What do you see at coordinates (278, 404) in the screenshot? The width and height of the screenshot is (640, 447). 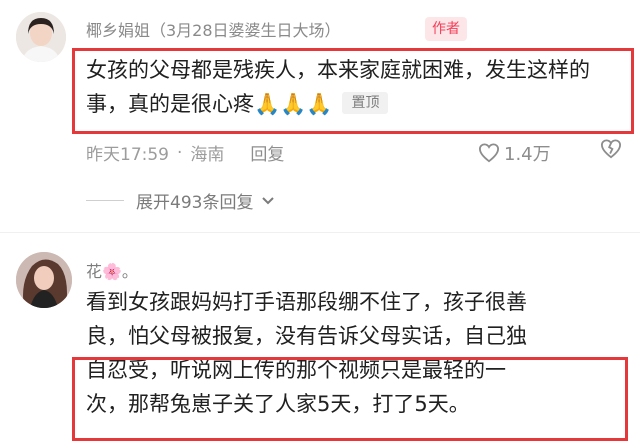 I see `comment-line: 次，那帮兔崽子关了人家5天，打了5天。` at bounding box center [278, 404].